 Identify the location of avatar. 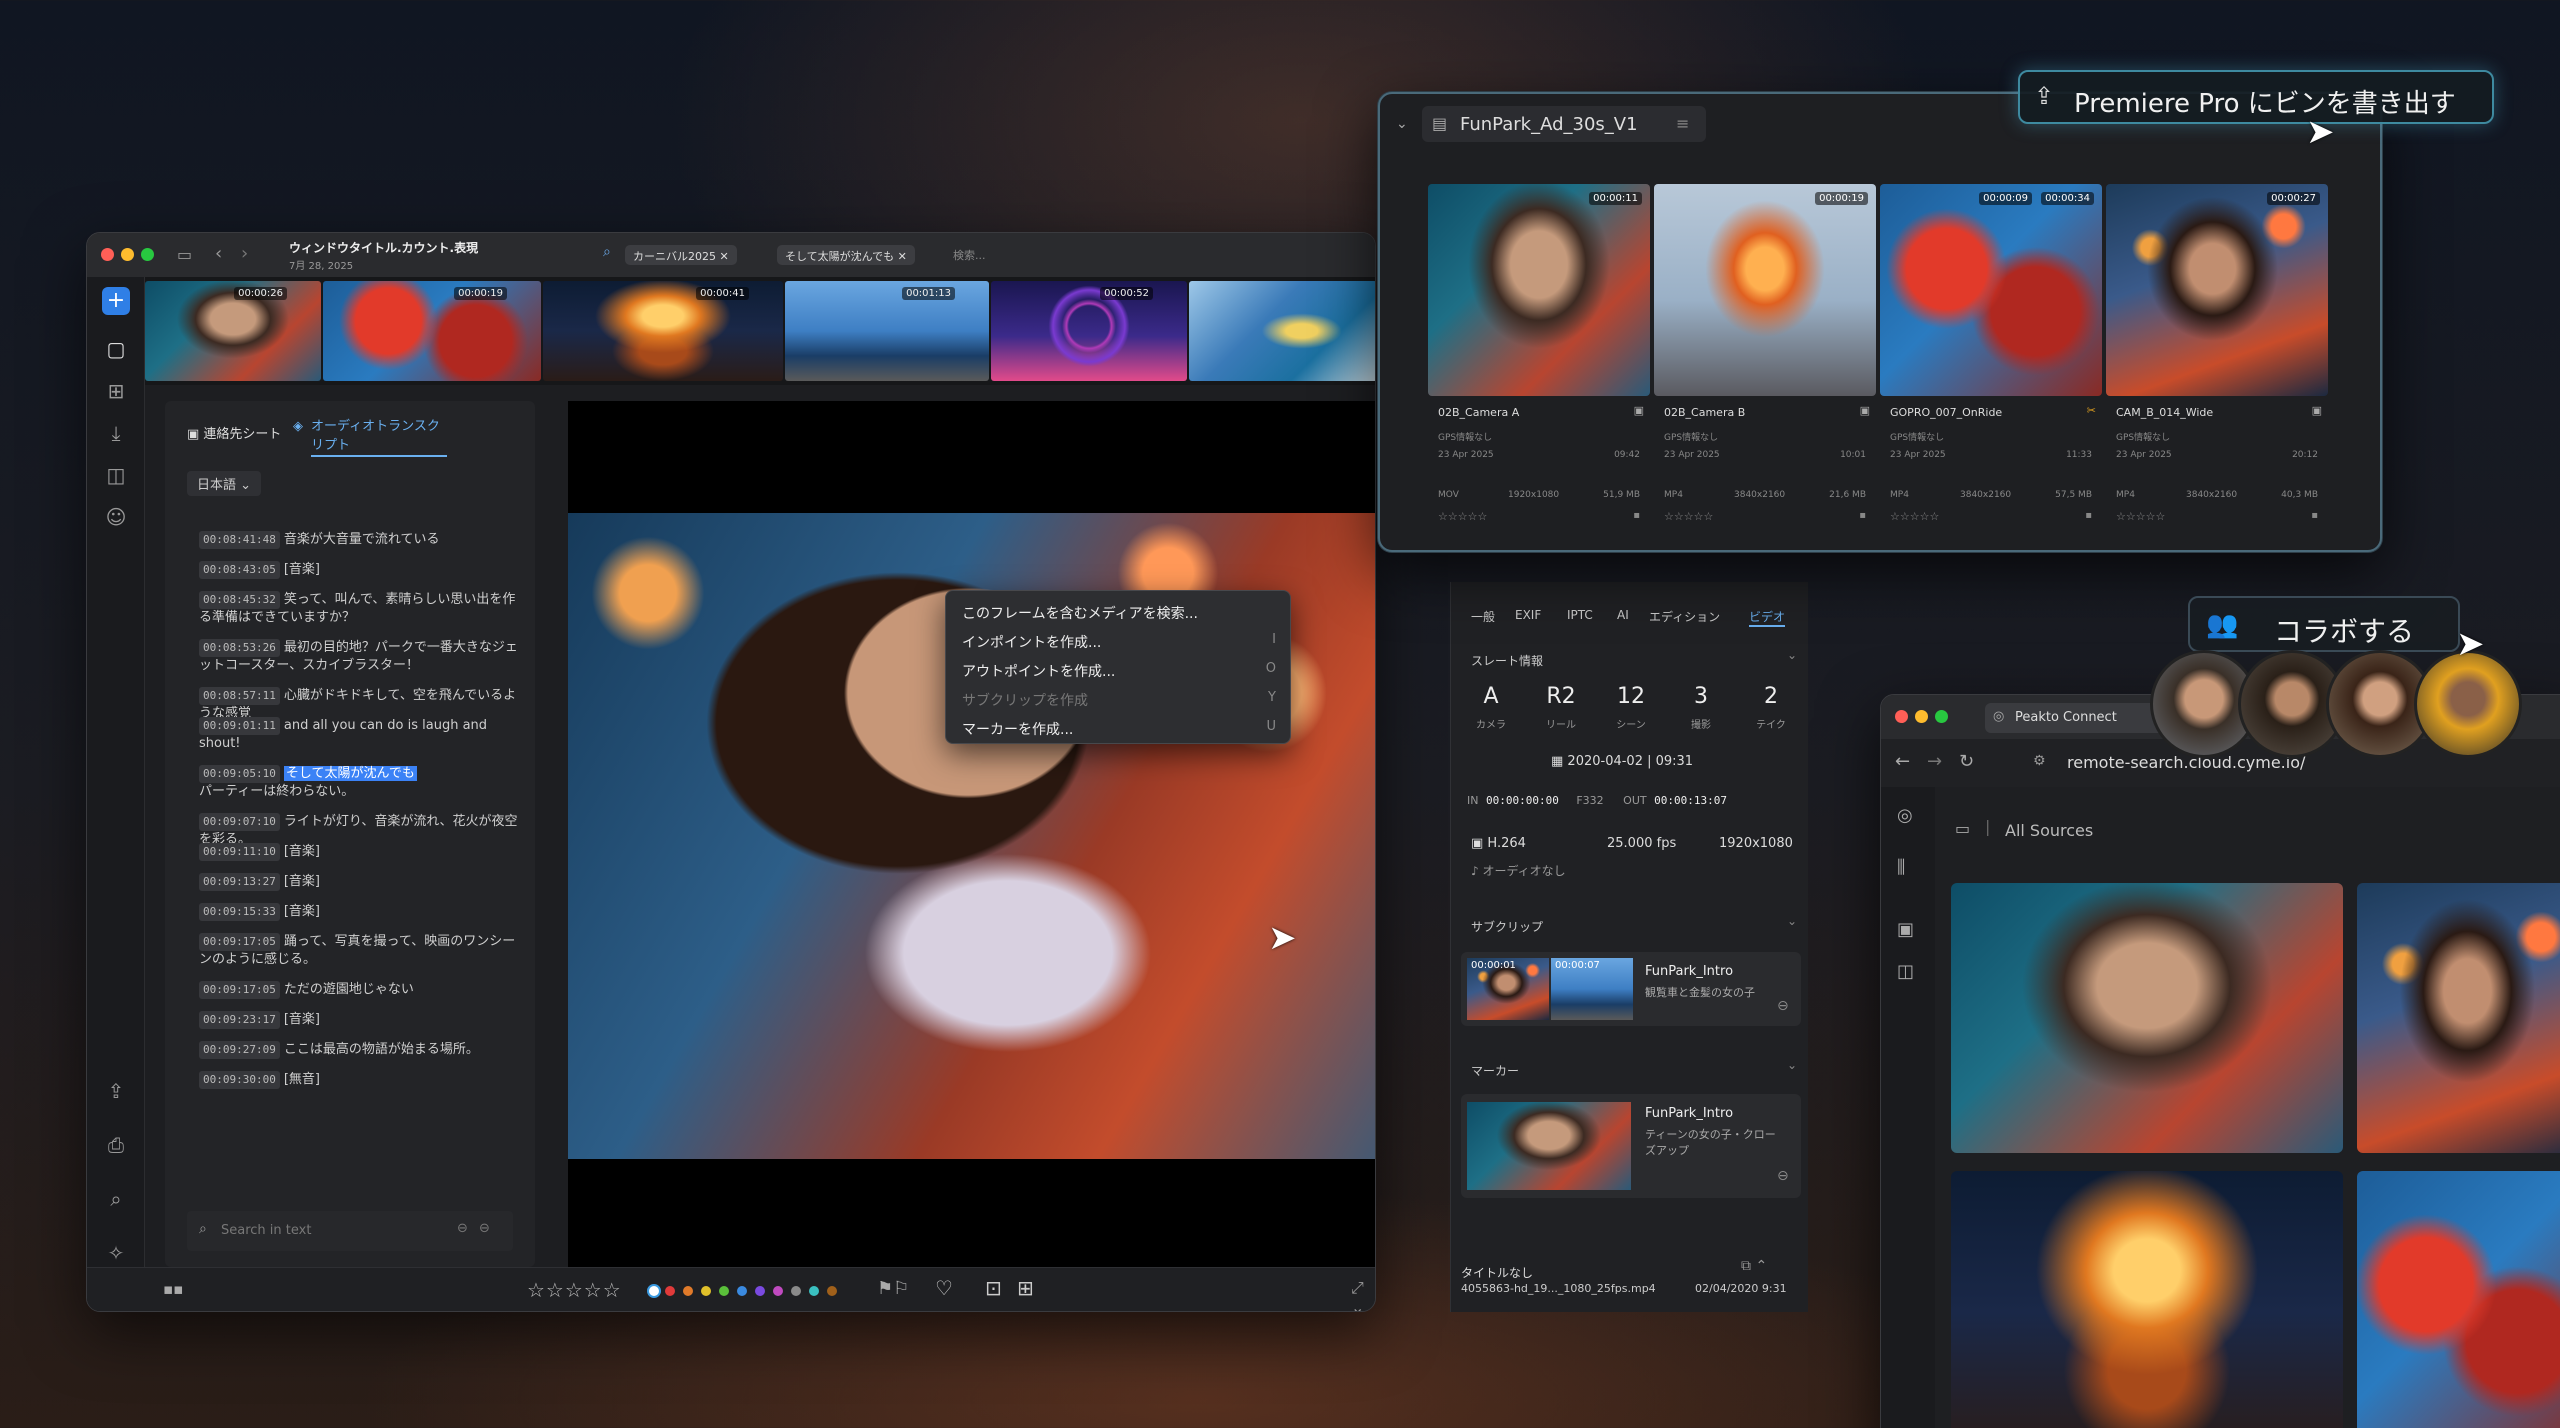
(2468, 704).